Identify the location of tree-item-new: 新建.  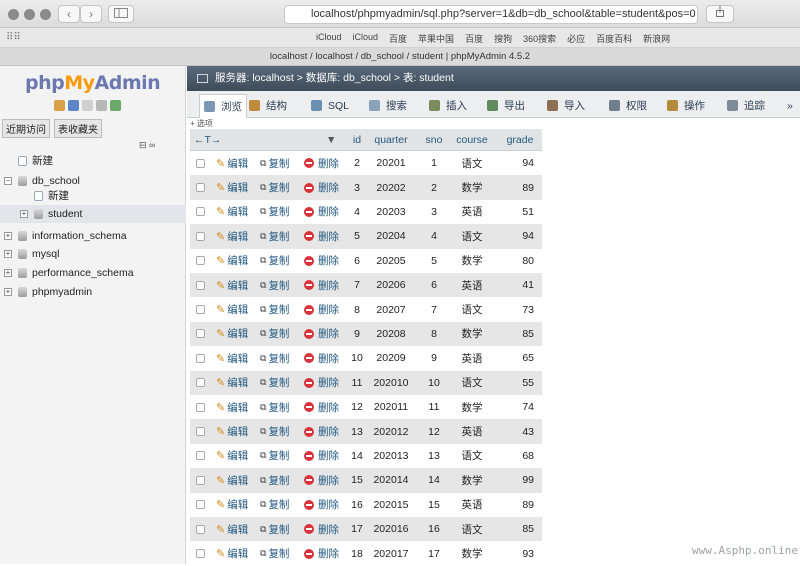
(93, 196).